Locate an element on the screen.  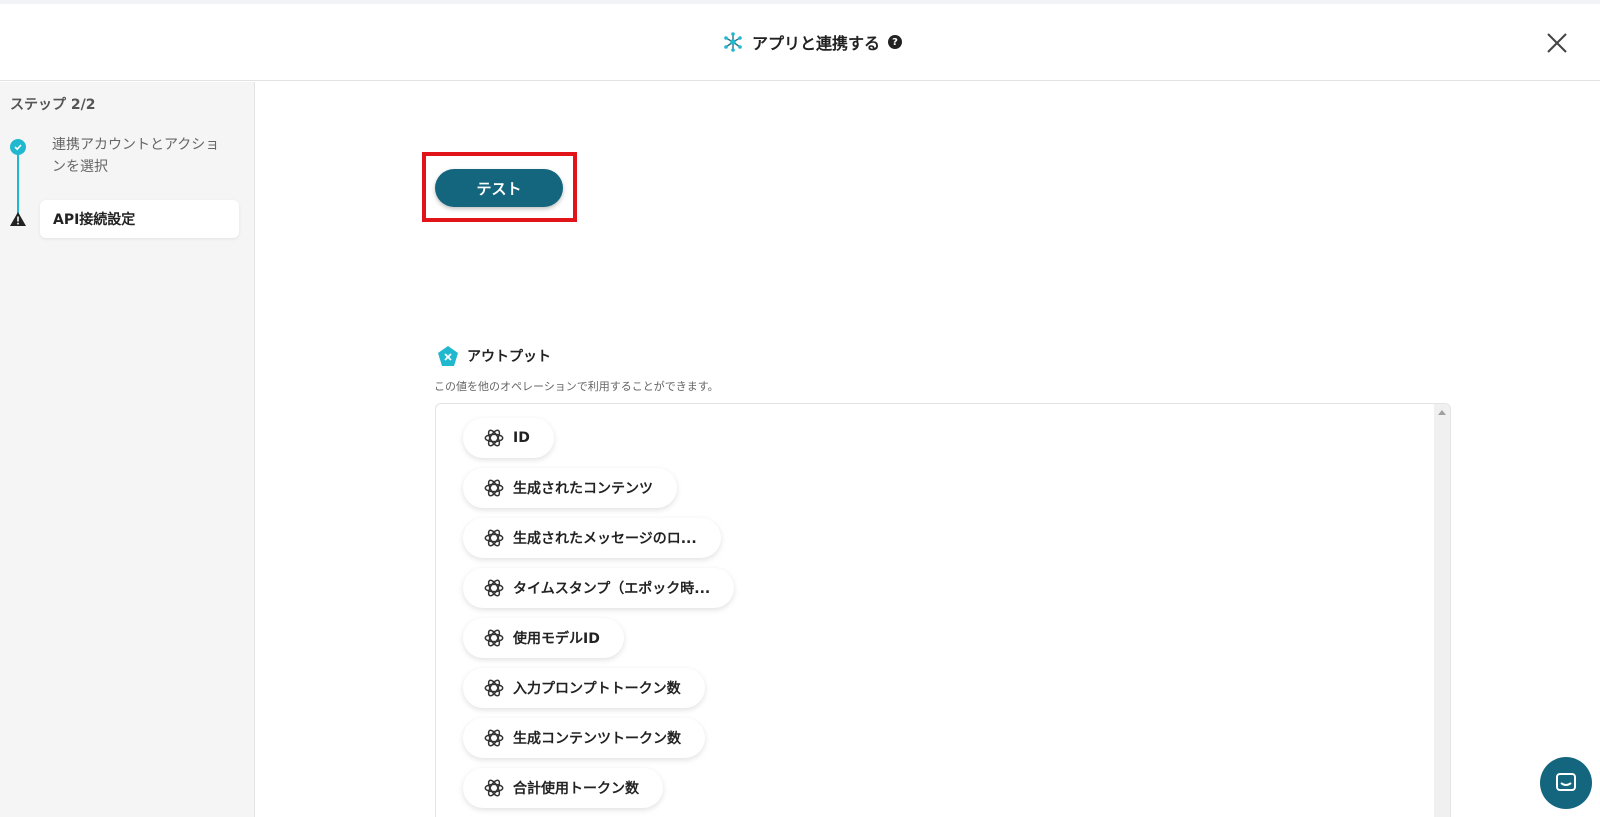
output-item-label: 入力プロンプトトークン数 is located at coordinates (597, 689).